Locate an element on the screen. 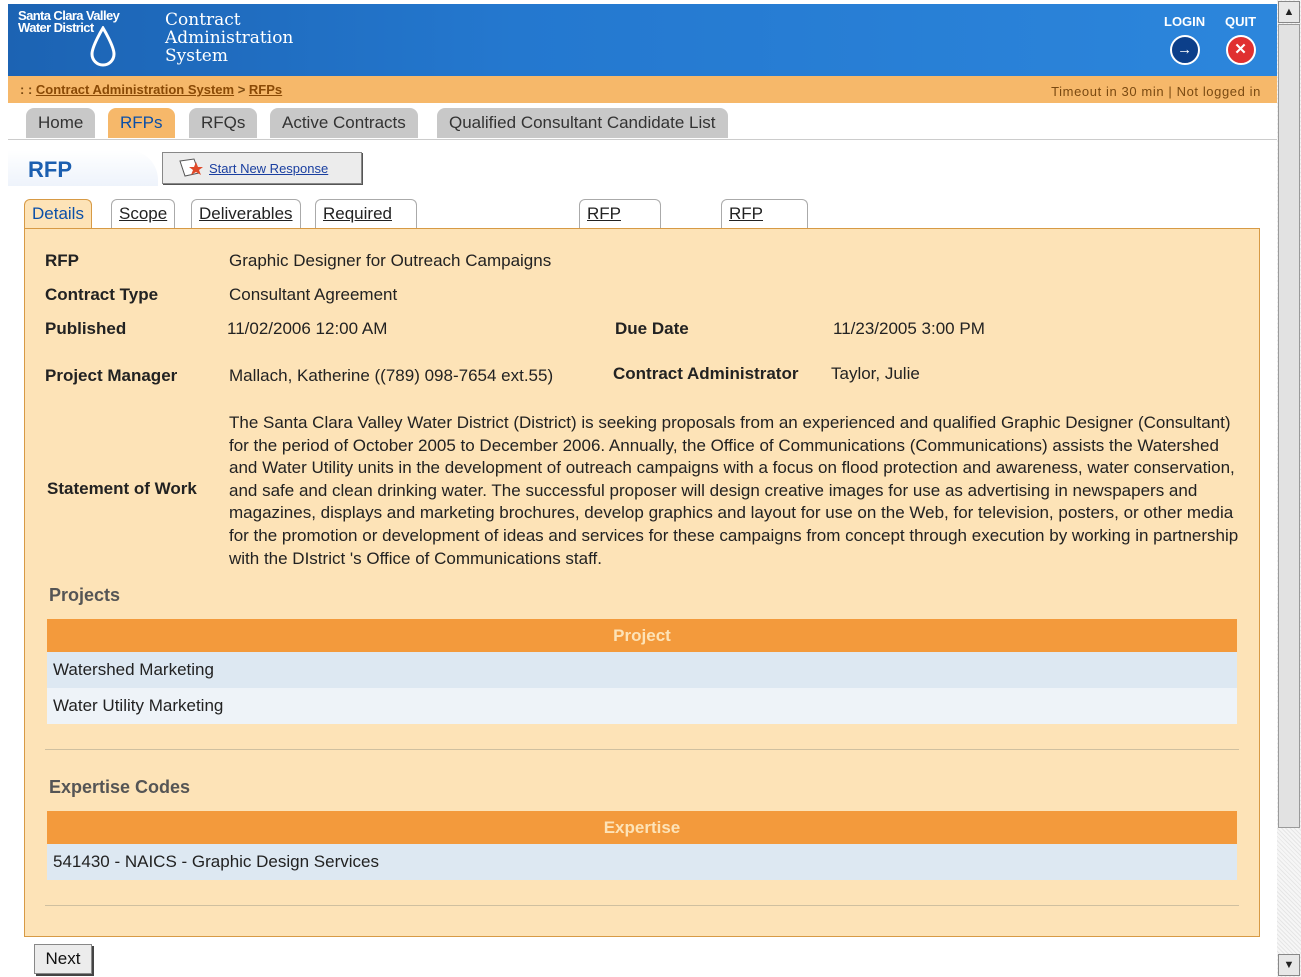 The height and width of the screenshot is (977, 1301). tab-qualified-consultant-candidate-list: Qualified Consultant Candidate List is located at coordinates (582, 123).